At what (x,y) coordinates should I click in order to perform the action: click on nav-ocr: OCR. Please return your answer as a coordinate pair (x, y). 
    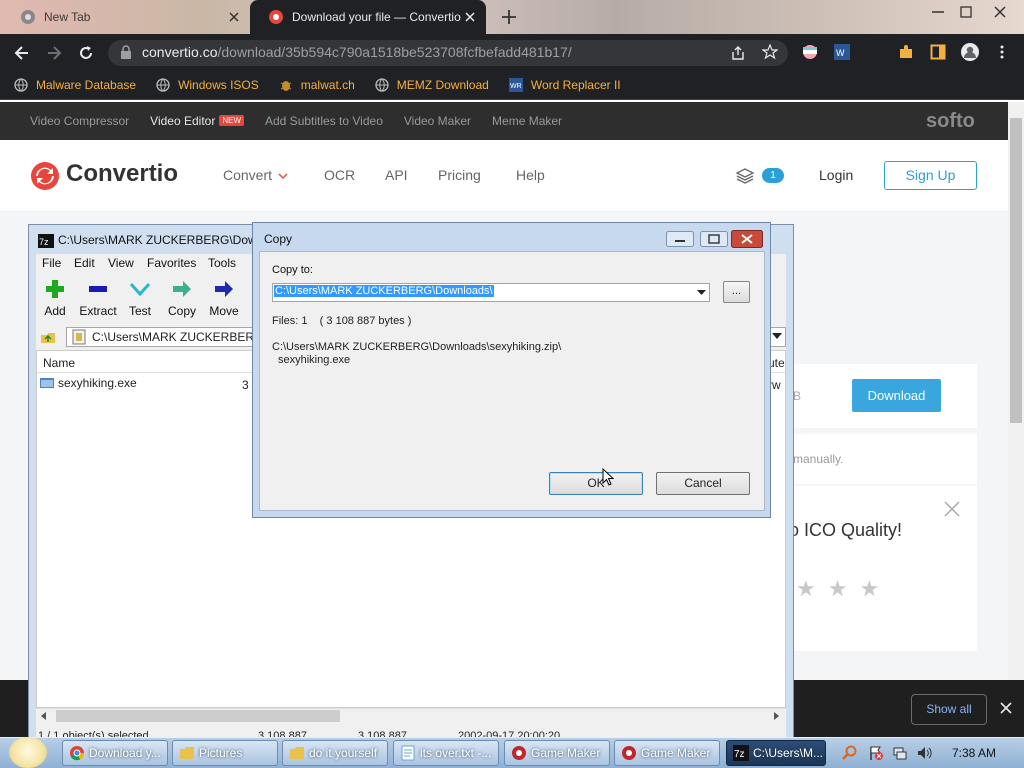
    Looking at the image, I should click on (339, 175).